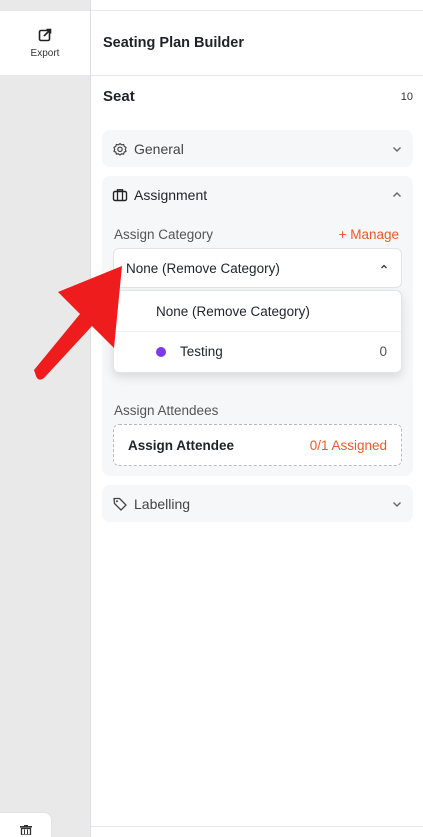 The height and width of the screenshot is (837, 423). Describe the element at coordinates (257, 503) in the screenshot. I see `section-labelling: Labelling` at that location.